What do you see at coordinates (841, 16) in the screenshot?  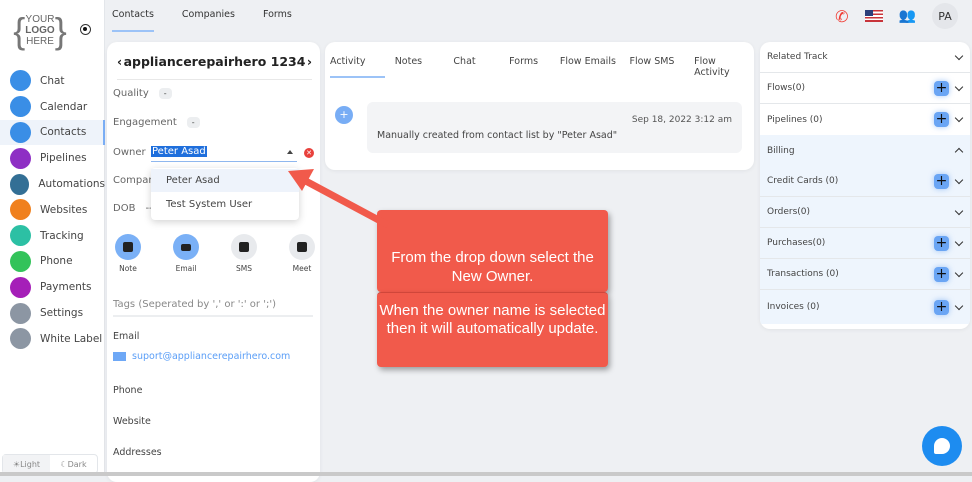 I see `phone-icon: ✆` at bounding box center [841, 16].